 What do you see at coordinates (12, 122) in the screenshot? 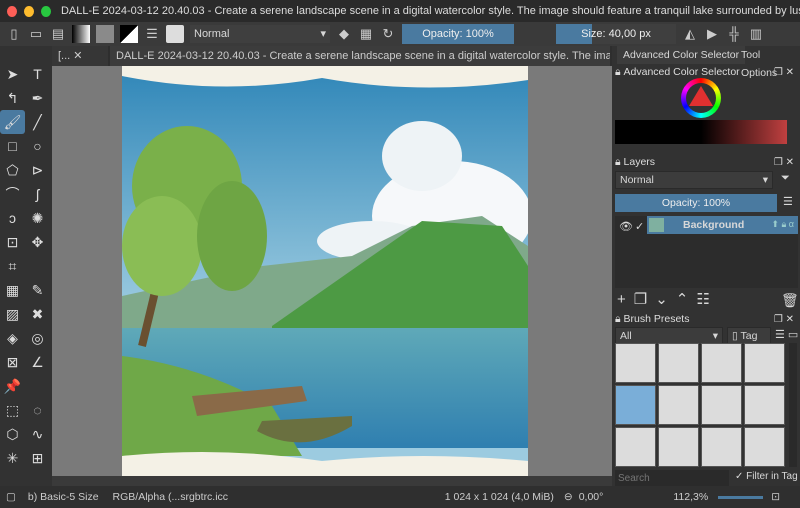
I see `freehand-brush-tool-icon: 🖌` at bounding box center [12, 122].